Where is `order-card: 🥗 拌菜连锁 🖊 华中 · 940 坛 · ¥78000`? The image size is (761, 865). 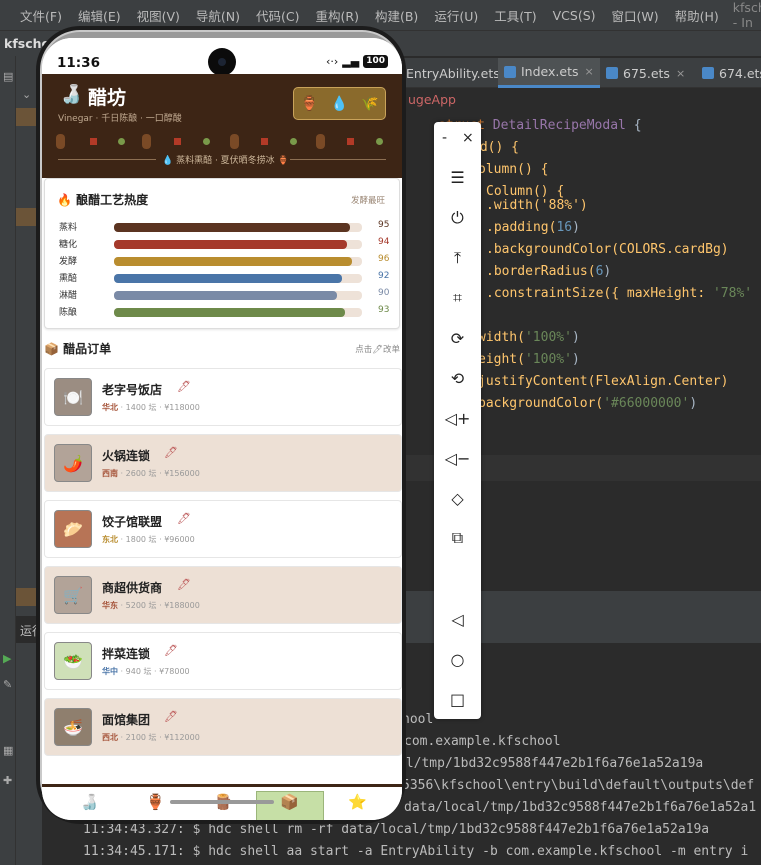 order-card: 🥗 拌菜连锁 🖊 华中 · 940 坛 · ¥78000 is located at coordinates (223, 661).